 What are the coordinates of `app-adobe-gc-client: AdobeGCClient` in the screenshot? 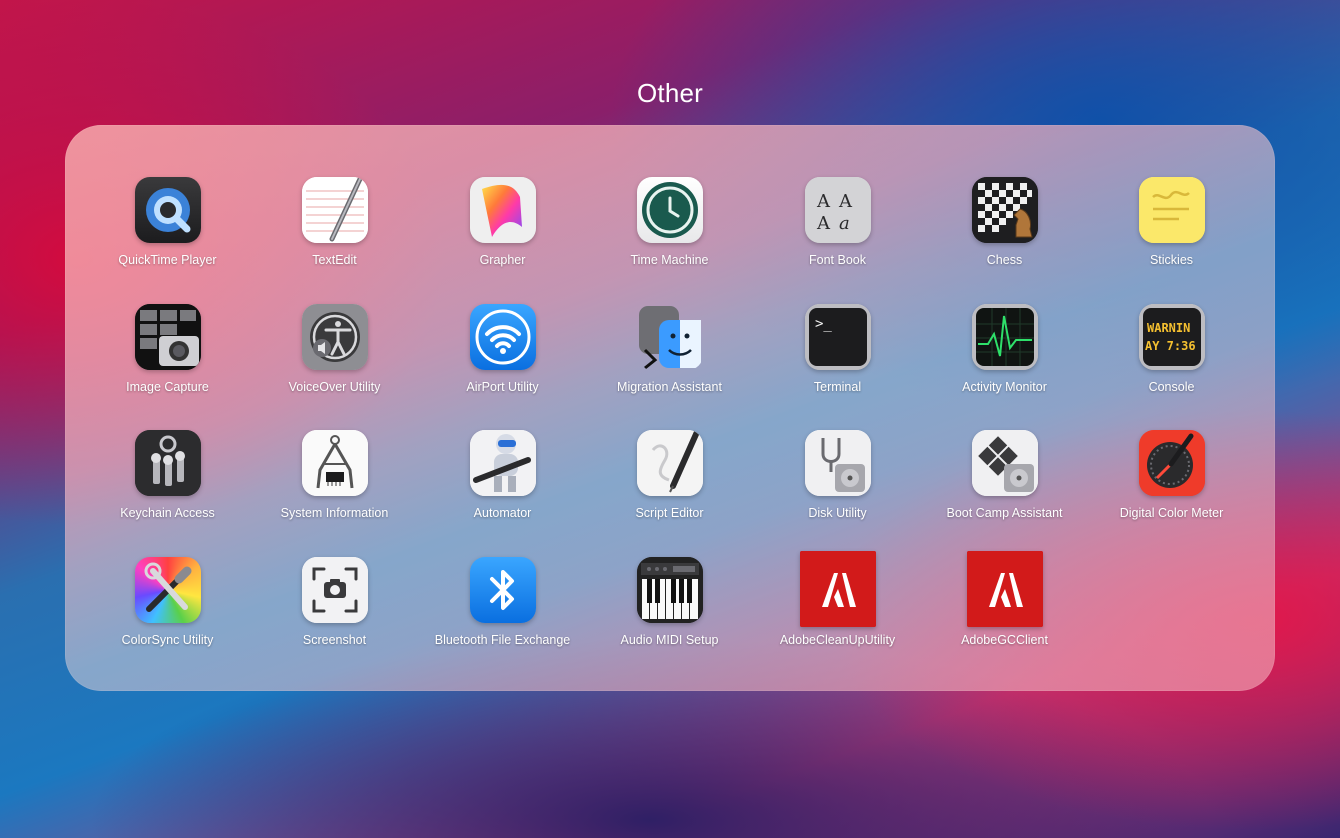 It's located at (1004, 599).